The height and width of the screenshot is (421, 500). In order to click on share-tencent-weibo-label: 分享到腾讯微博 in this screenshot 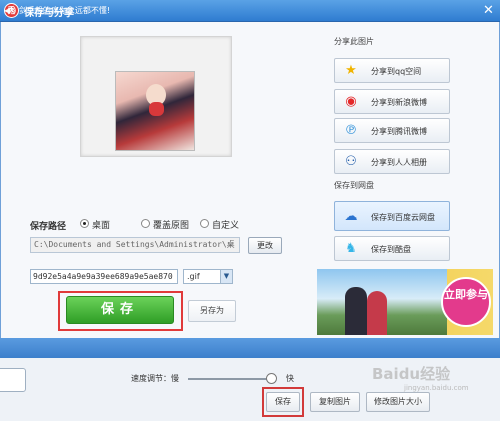, I will do `click(399, 131)`.